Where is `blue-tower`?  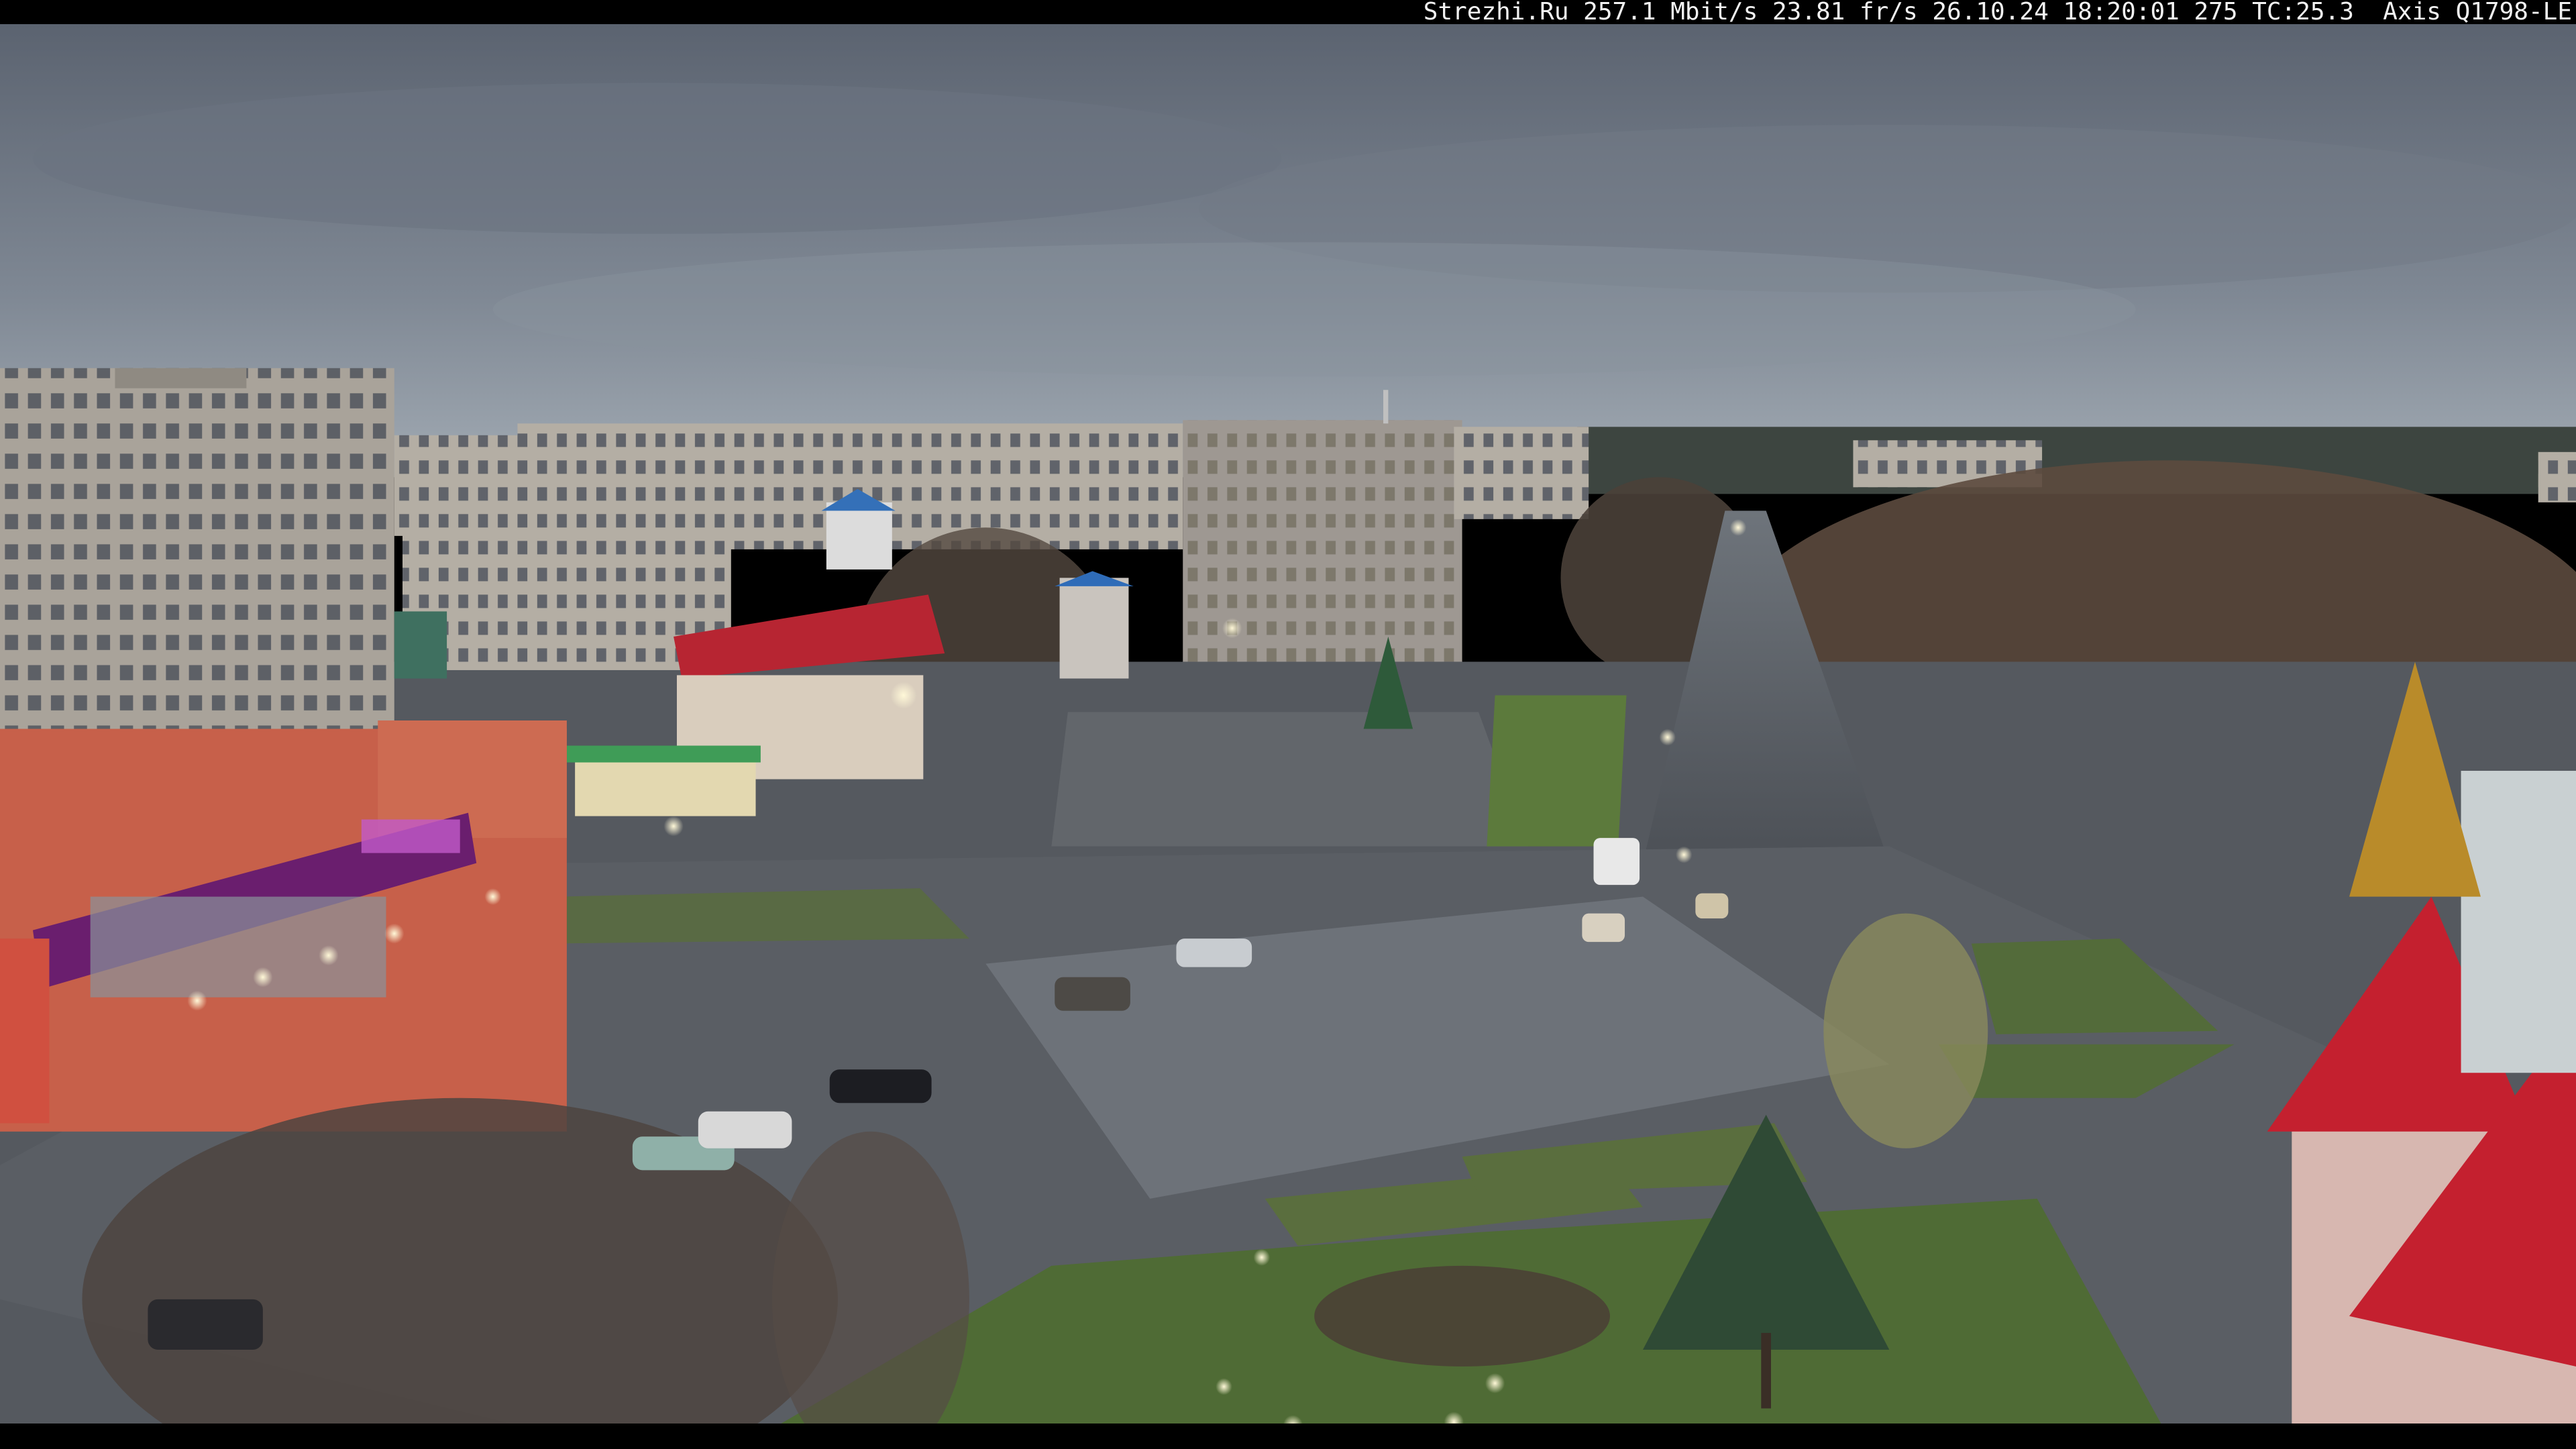
blue-tower is located at coordinates (859, 536).